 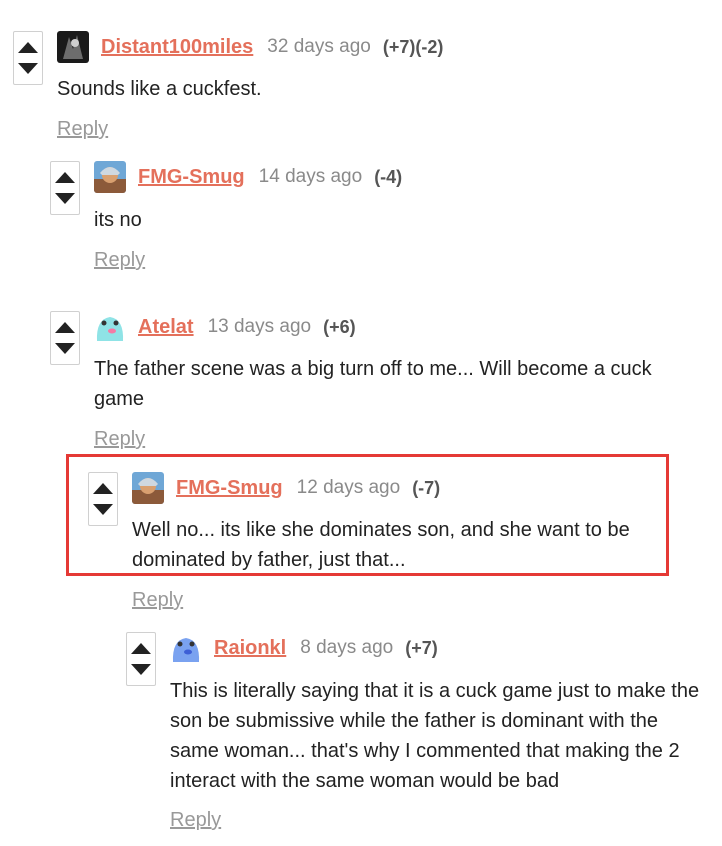 I want to click on score: (+7), so click(x=421, y=647).